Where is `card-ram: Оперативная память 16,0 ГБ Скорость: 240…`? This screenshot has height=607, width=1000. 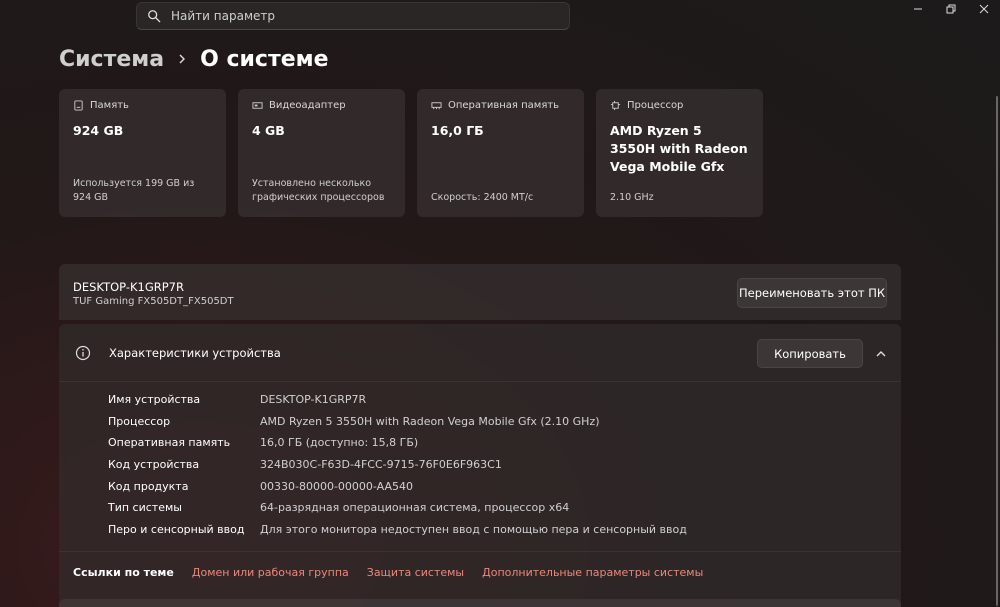
card-ram: Оперативная память 16,0 ГБ Скорость: 240… is located at coordinates (500, 153).